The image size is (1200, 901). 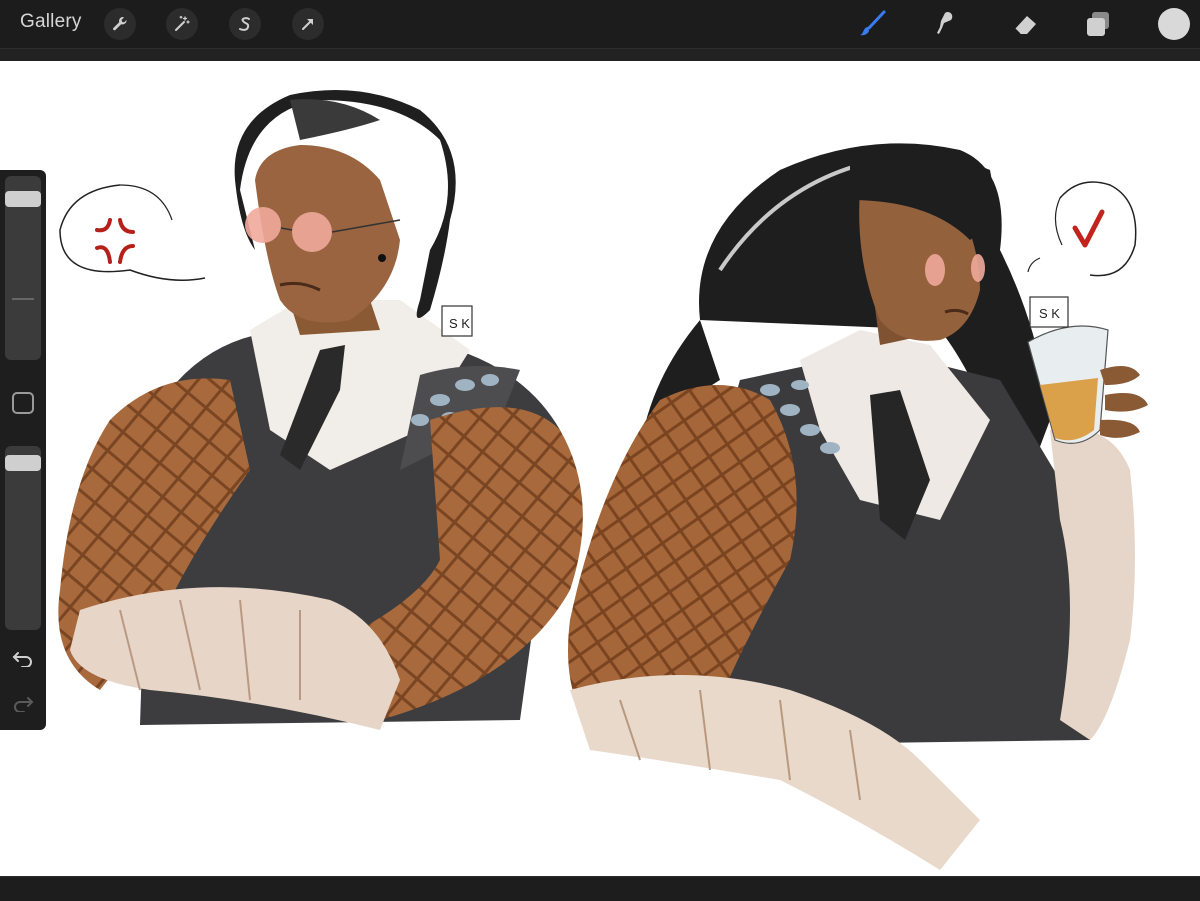 What do you see at coordinates (946, 24) in the screenshot?
I see `smudge-icon` at bounding box center [946, 24].